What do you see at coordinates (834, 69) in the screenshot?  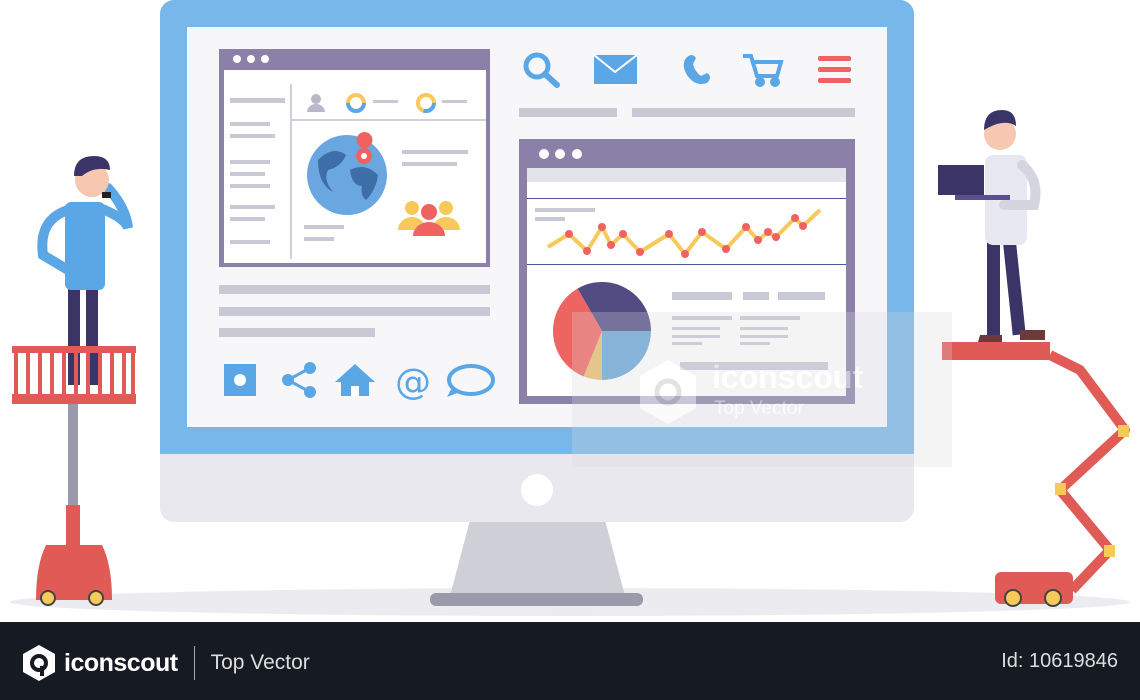 I see `menu-icon` at bounding box center [834, 69].